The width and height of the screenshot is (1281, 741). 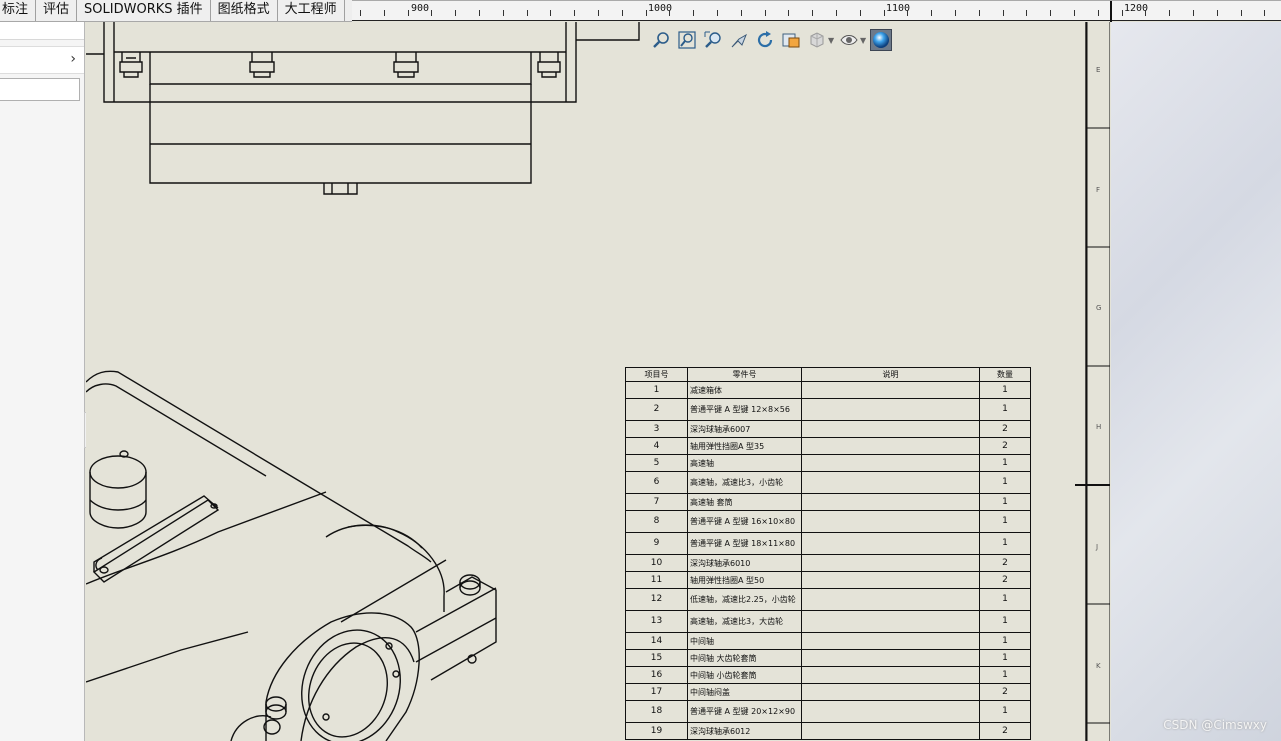 What do you see at coordinates (656, 390) in the screenshot?
I see `bom-item-number: 1` at bounding box center [656, 390].